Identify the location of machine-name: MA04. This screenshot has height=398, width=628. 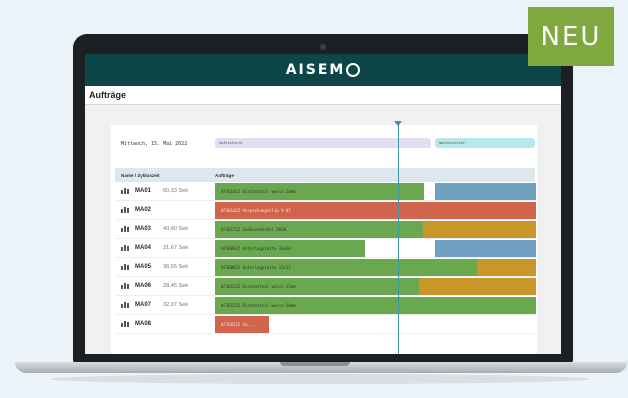
(143, 248).